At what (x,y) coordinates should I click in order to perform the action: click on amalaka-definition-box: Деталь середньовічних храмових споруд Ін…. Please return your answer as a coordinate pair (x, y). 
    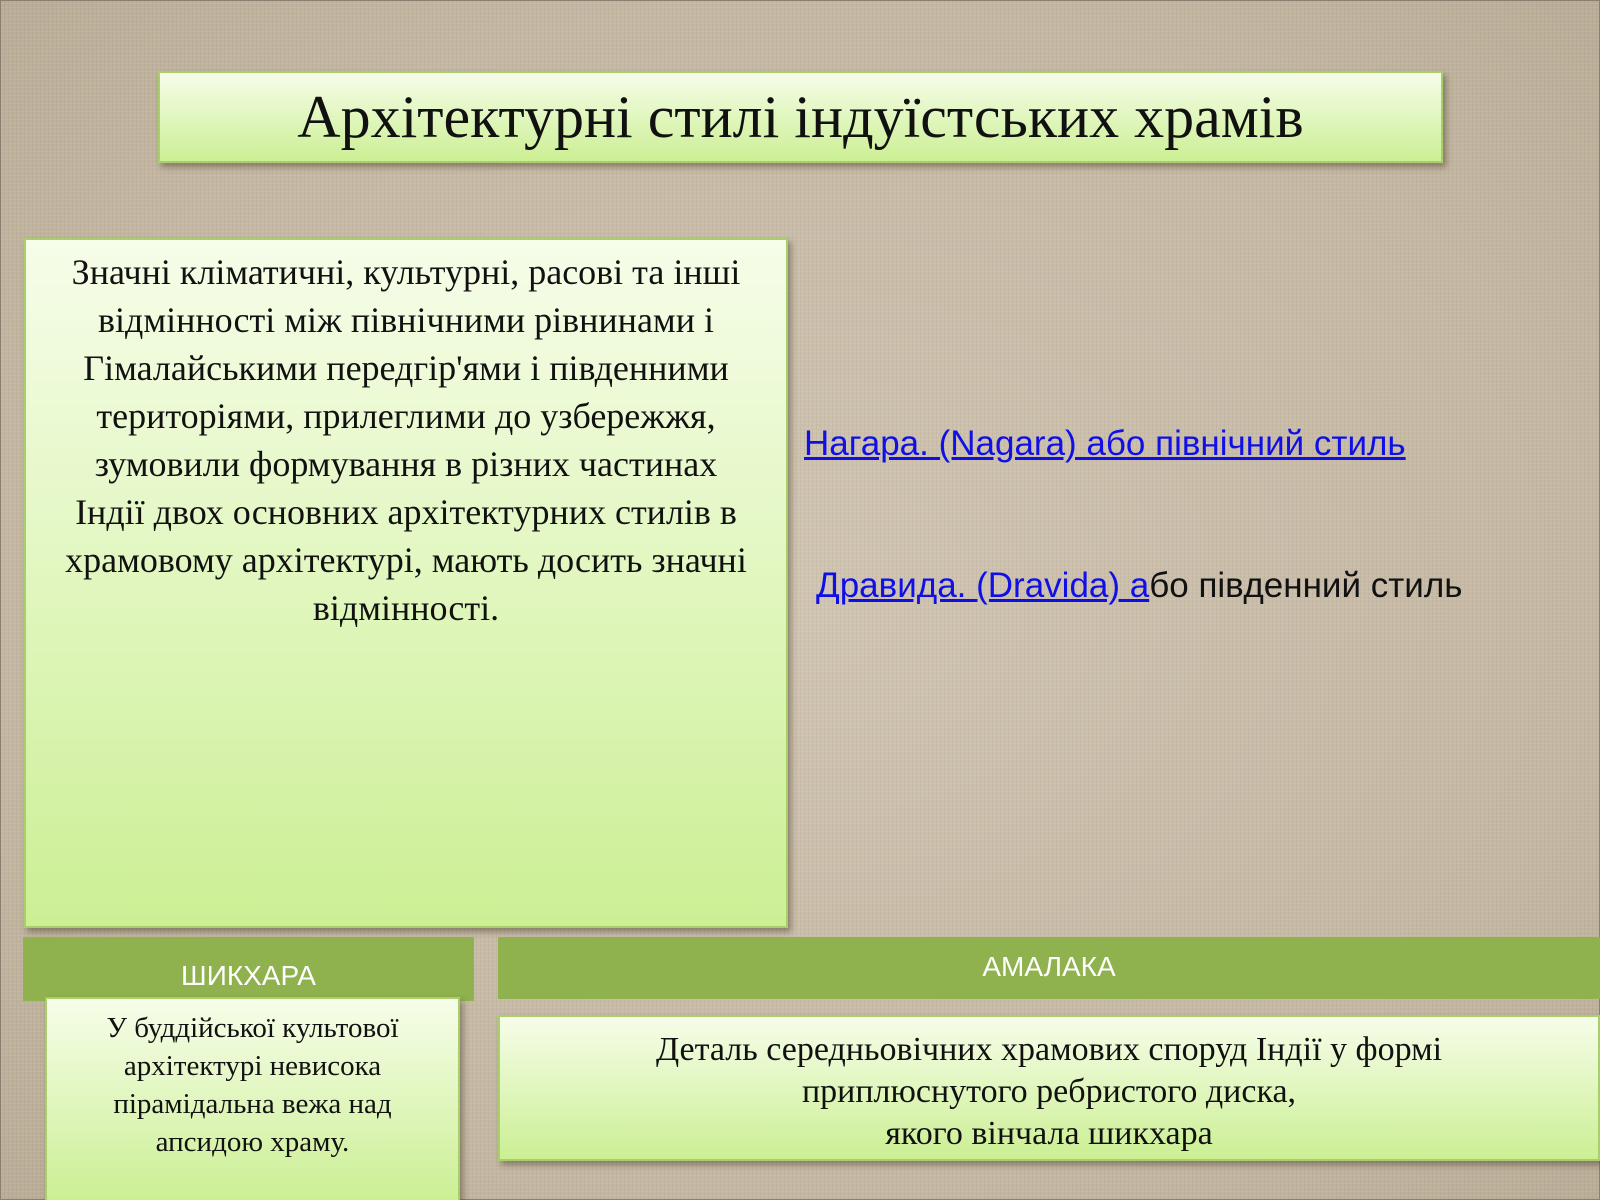
    Looking at the image, I should click on (1049, 1088).